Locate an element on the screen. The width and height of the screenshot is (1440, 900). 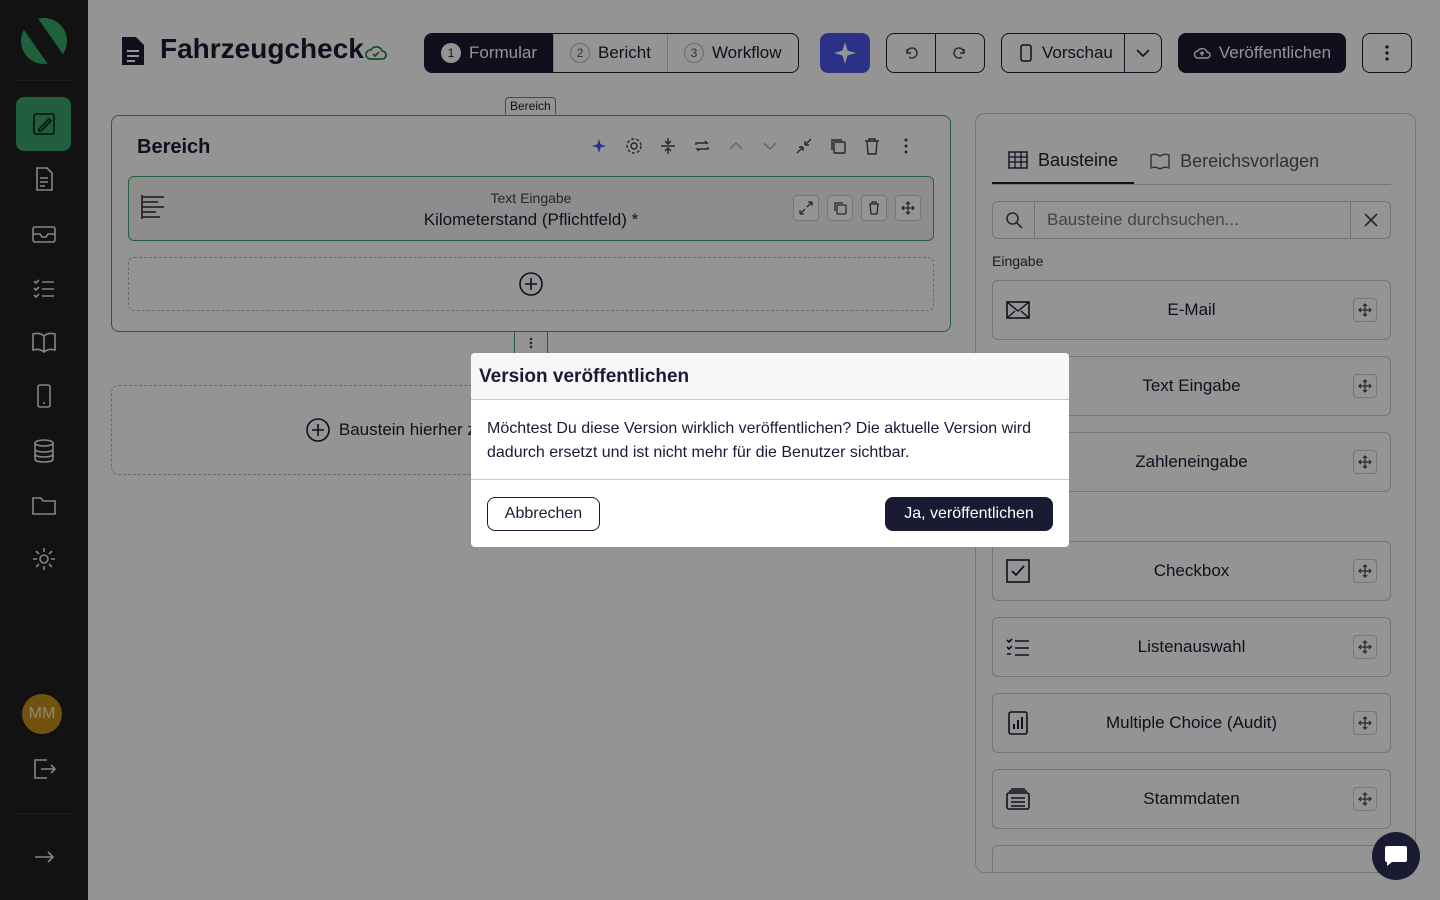
chat-bubble-icon is located at coordinates (1396, 856).